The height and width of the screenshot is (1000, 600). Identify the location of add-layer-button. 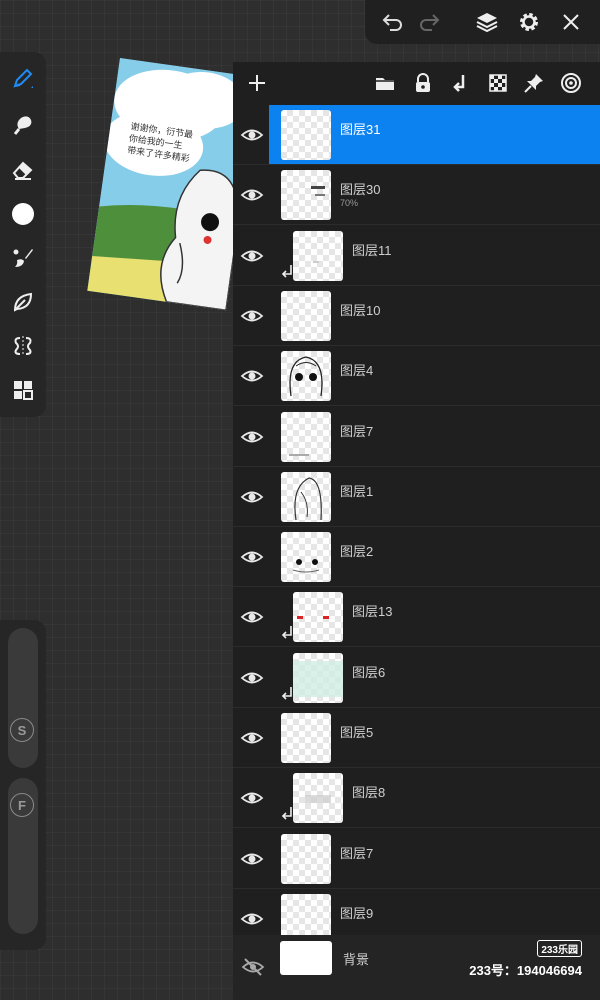
(257, 83).